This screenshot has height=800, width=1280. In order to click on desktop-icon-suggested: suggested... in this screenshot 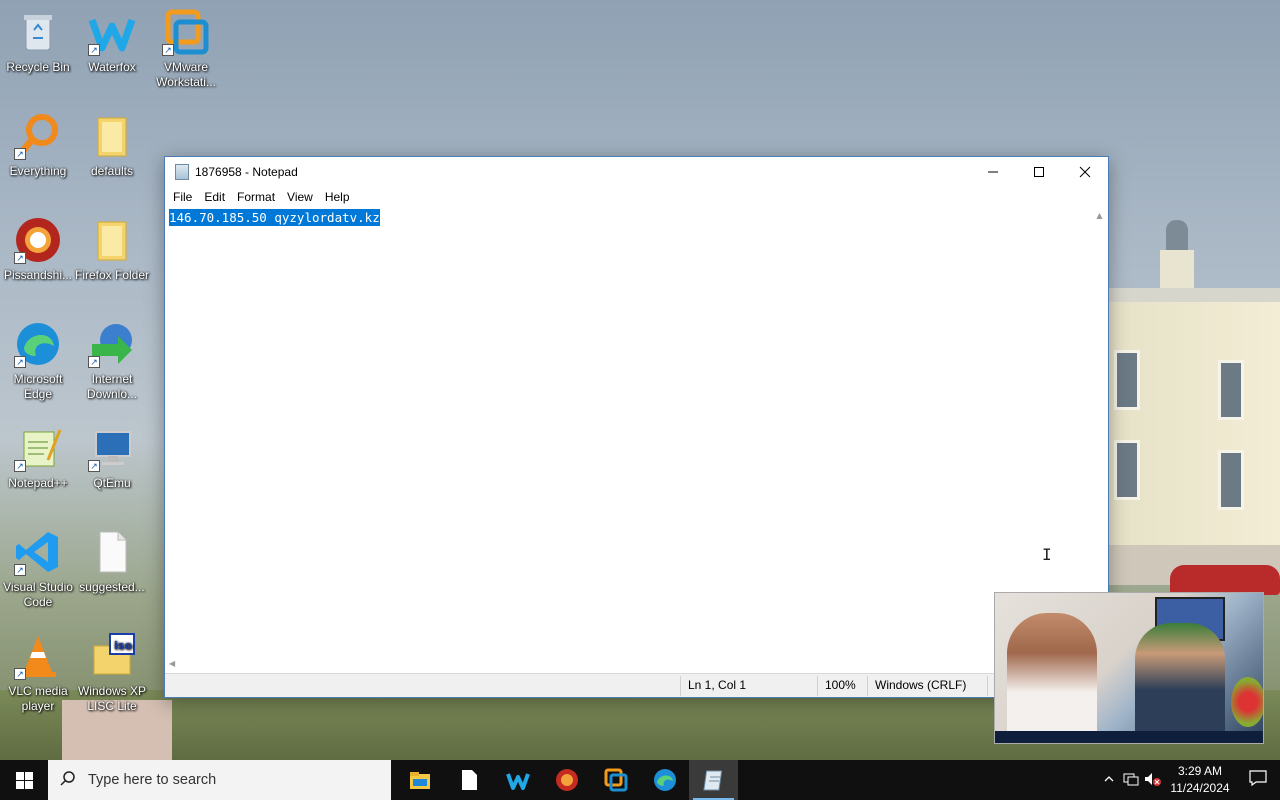, I will do `click(112, 561)`.